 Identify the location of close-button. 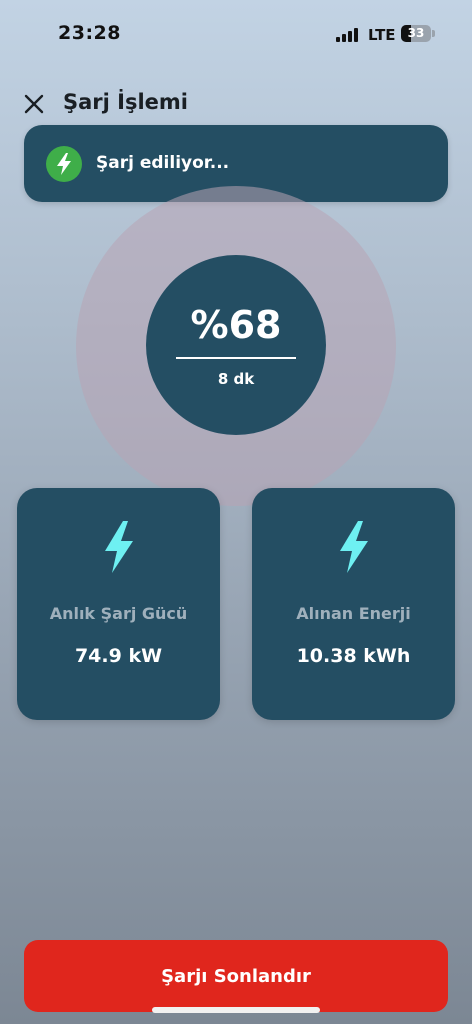
(34, 104).